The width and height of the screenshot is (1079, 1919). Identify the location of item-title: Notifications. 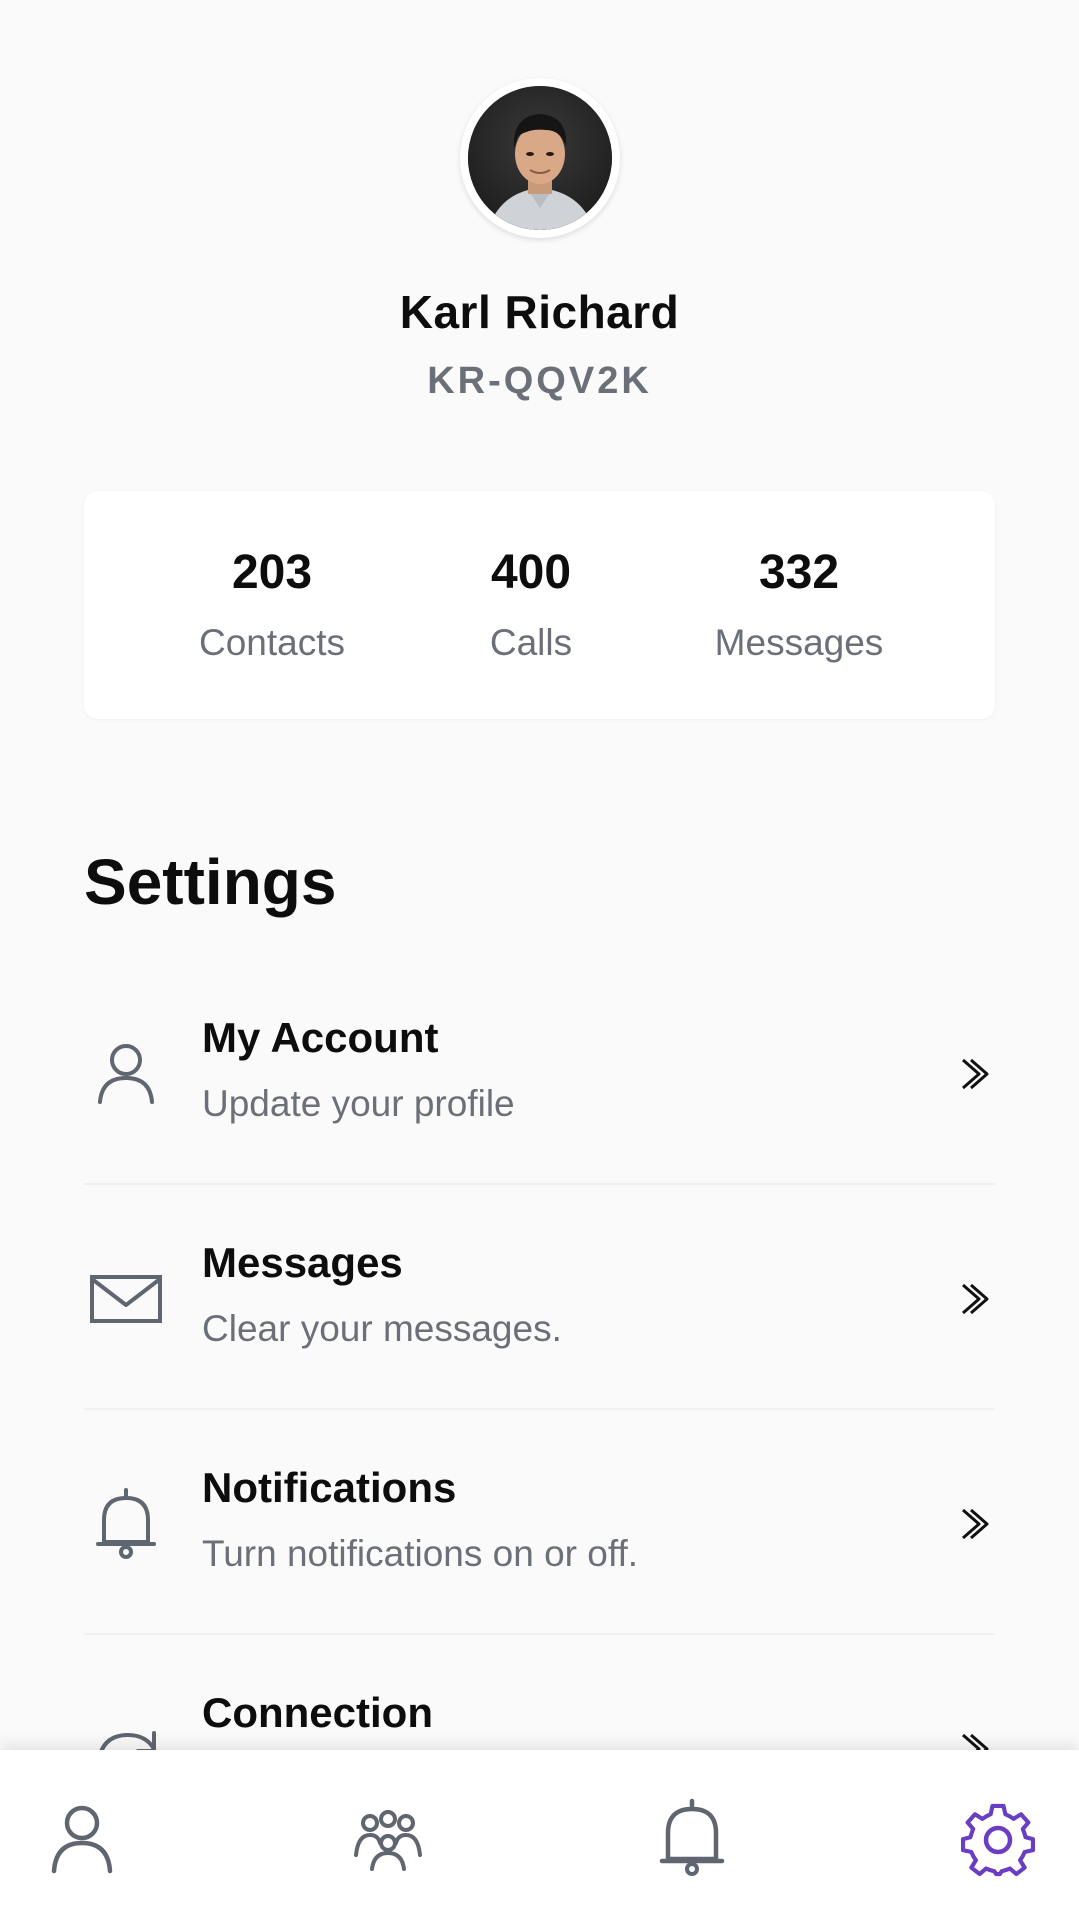
(329, 1487).